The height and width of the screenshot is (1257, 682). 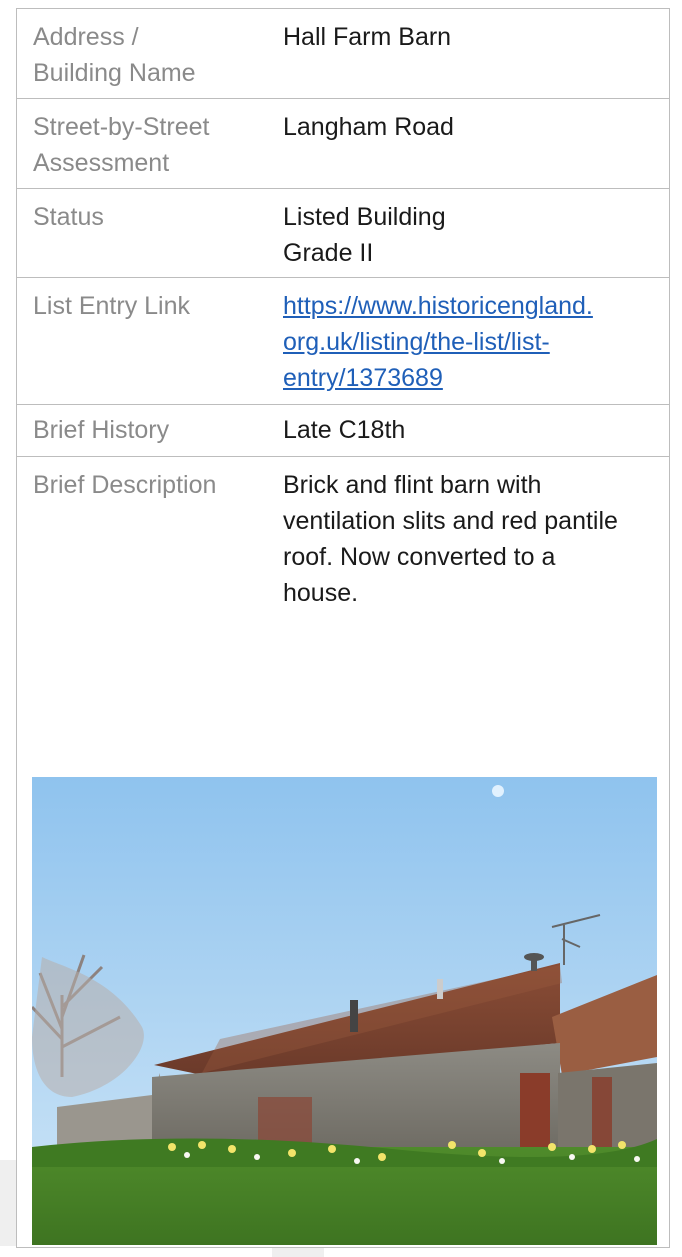 I want to click on row-label-street: Street-by-Street Assessment, so click(x=121, y=145).